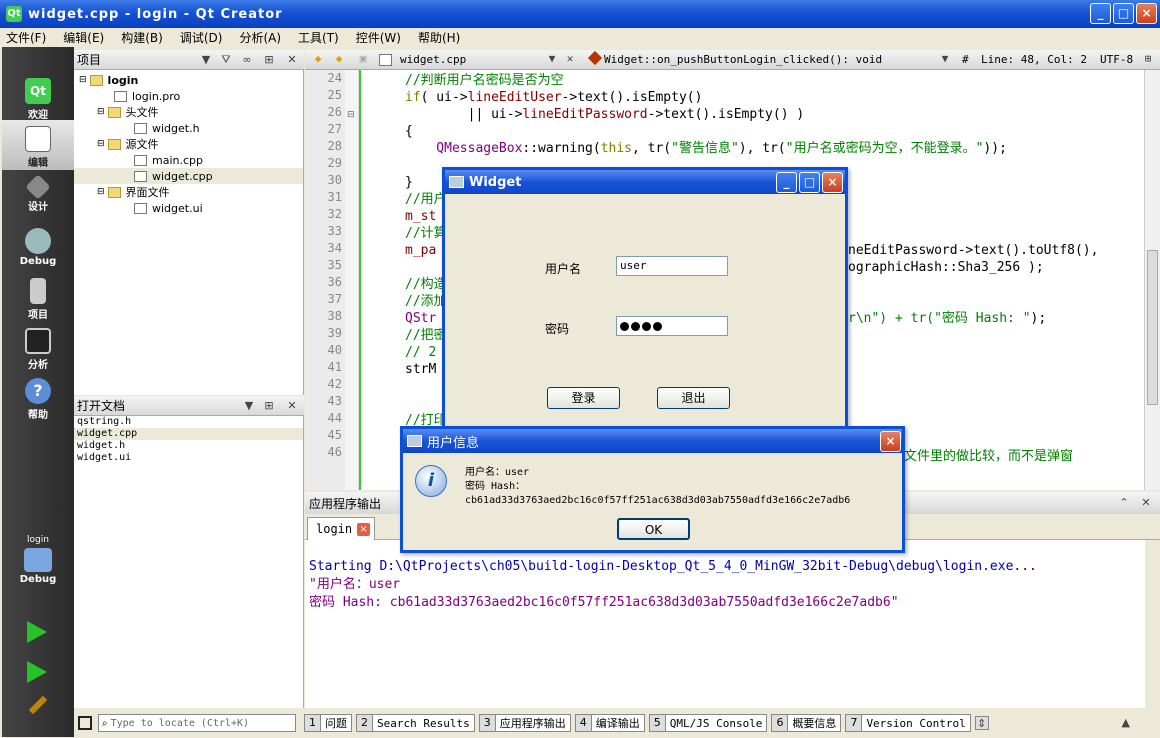  I want to click on open-doc-item: widget.ui, so click(188, 458).